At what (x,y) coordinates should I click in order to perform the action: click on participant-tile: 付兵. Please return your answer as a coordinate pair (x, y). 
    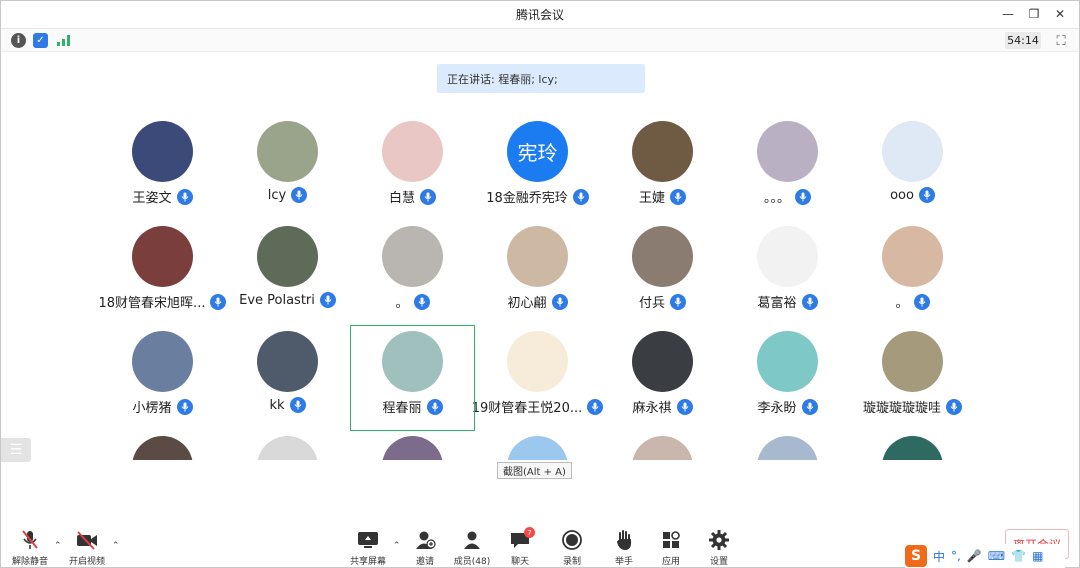
    Looking at the image, I should click on (662, 276).